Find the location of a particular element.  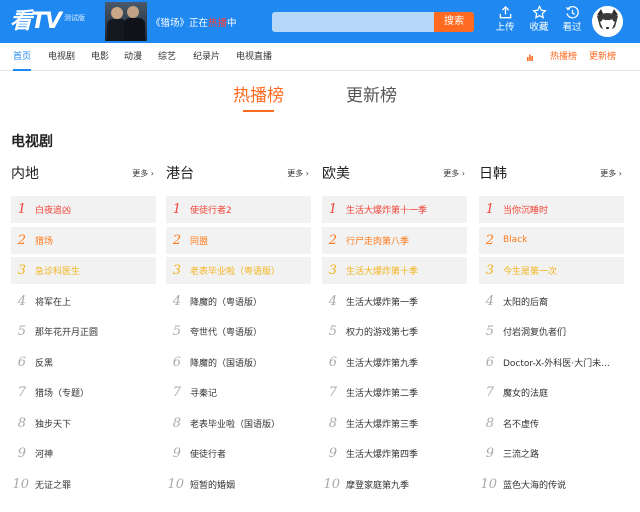

show-title: 生活大爆炸第一季 is located at coordinates (382, 302).